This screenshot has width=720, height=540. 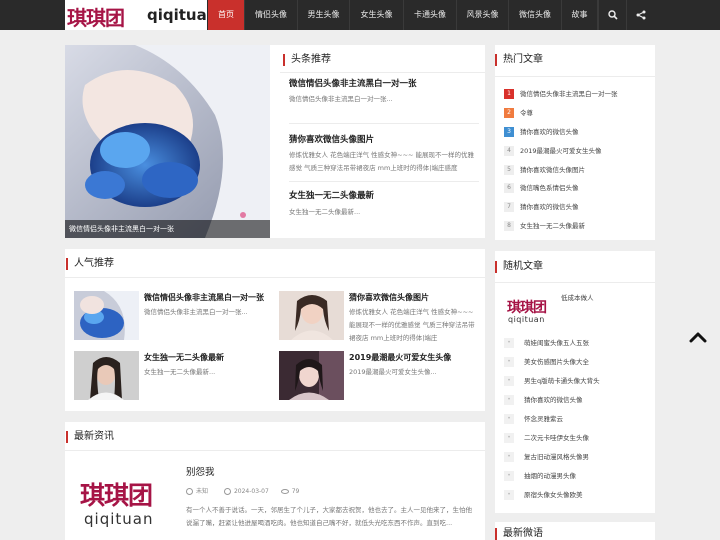 What do you see at coordinates (400, 357) in the screenshot?
I see `popular-title-4: 2019最潮最火可爱女生头像` at bounding box center [400, 357].